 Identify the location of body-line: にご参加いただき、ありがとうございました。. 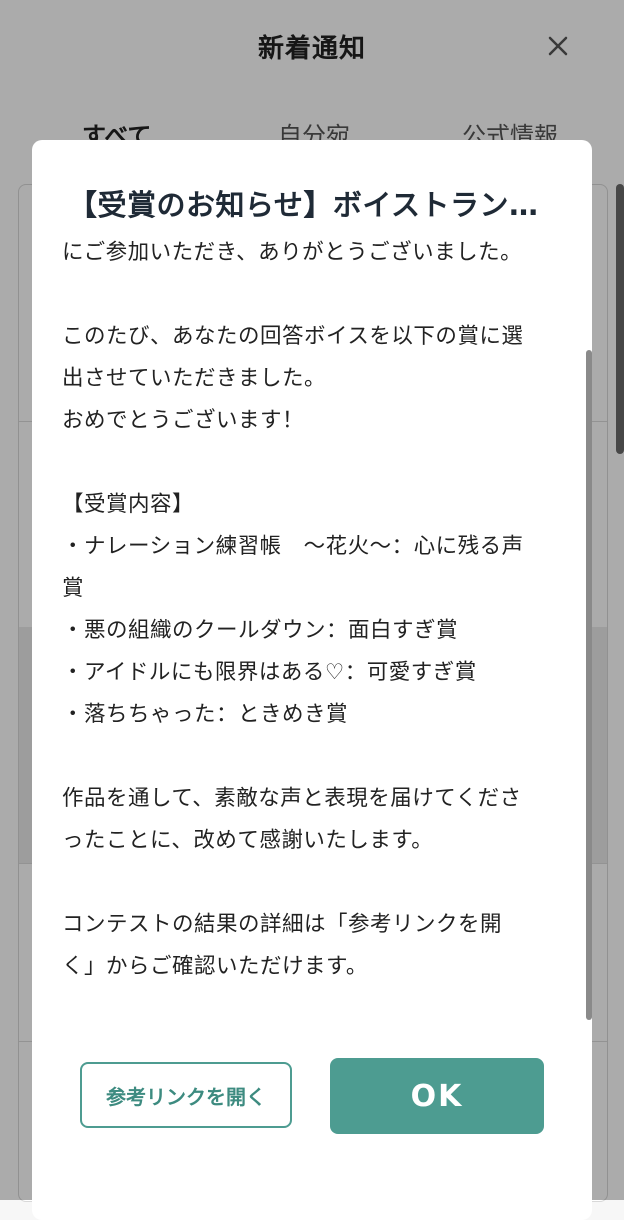
(292, 252).